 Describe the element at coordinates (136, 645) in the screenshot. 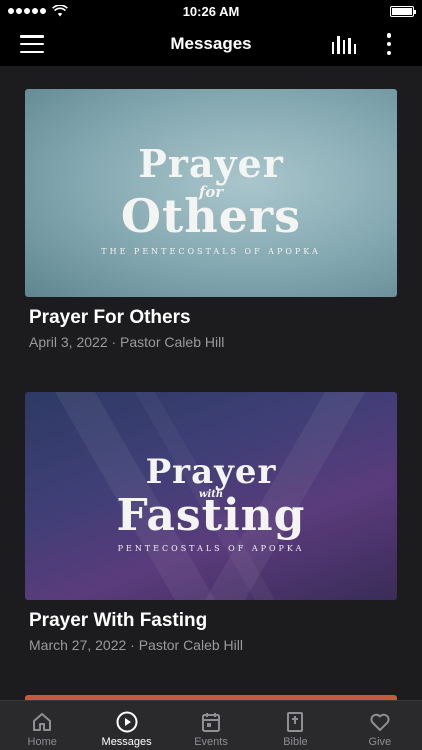

I see `message-meta: March 27, 2022 · Pastor Caleb Hill` at that location.